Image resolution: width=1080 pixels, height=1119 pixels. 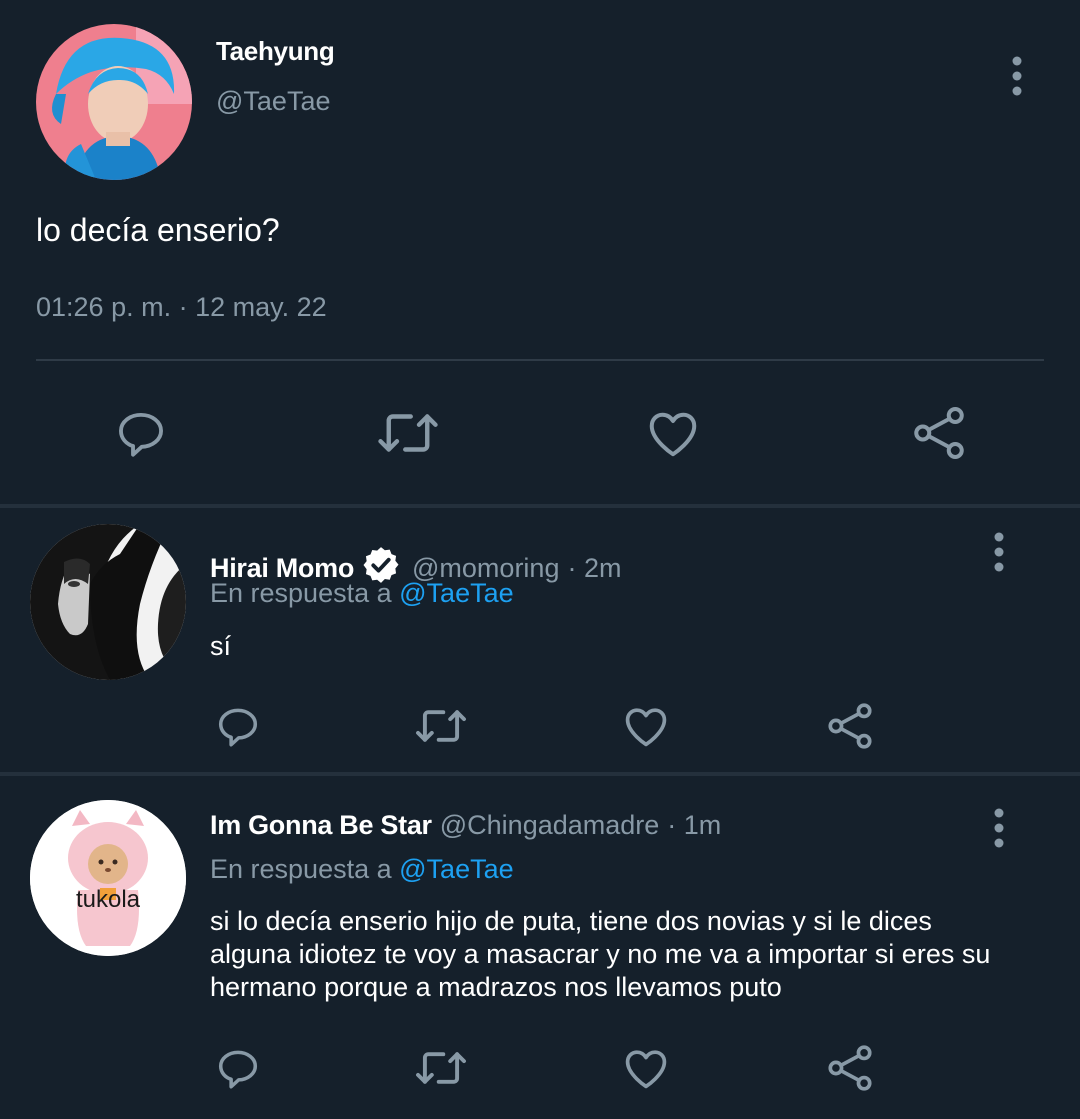 What do you see at coordinates (275, 51) in the screenshot?
I see `author-display-name: Taehyung` at bounding box center [275, 51].